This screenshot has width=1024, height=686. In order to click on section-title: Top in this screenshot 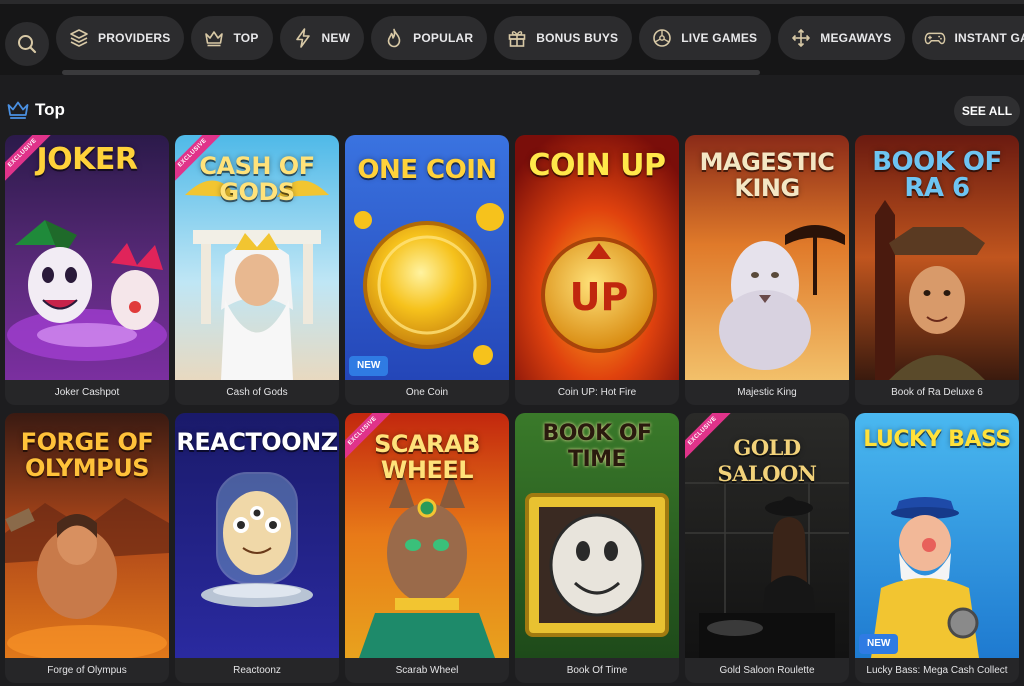, I will do `click(50, 109)`.